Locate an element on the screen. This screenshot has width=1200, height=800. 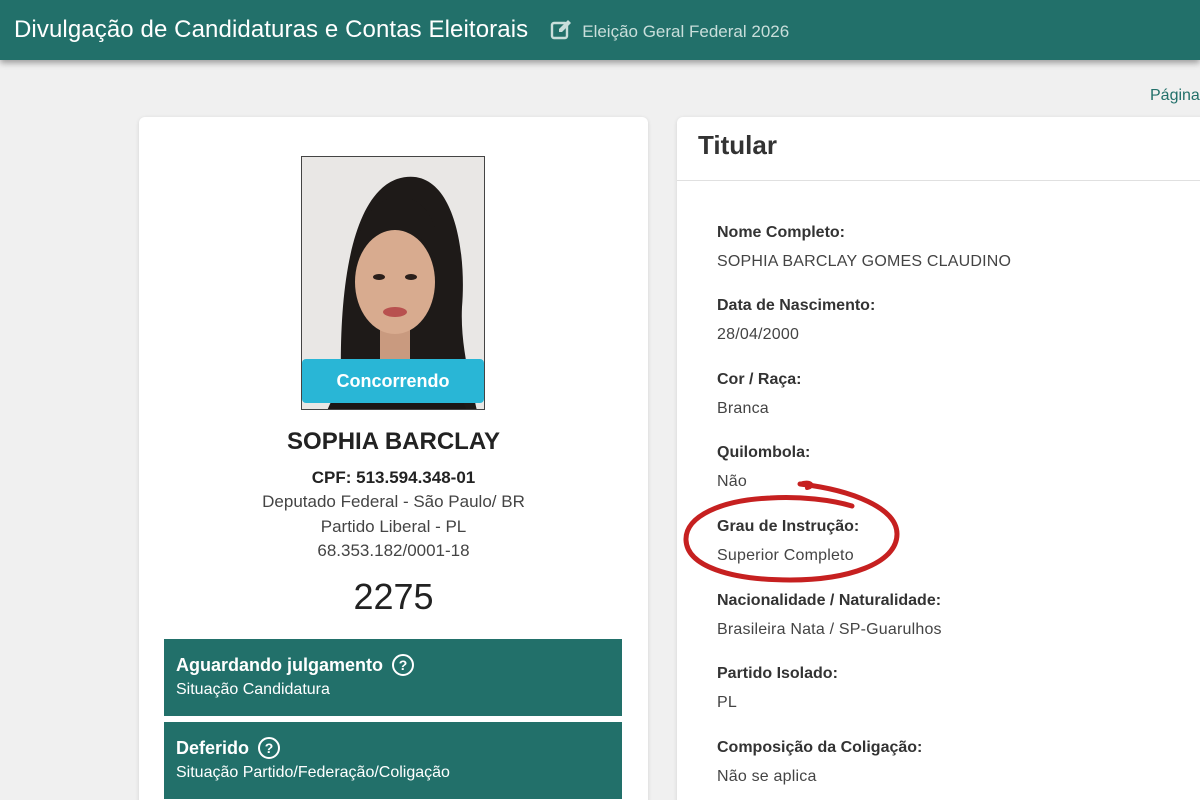
field-party: Partido Isolado: PL is located at coordinates (777, 688).